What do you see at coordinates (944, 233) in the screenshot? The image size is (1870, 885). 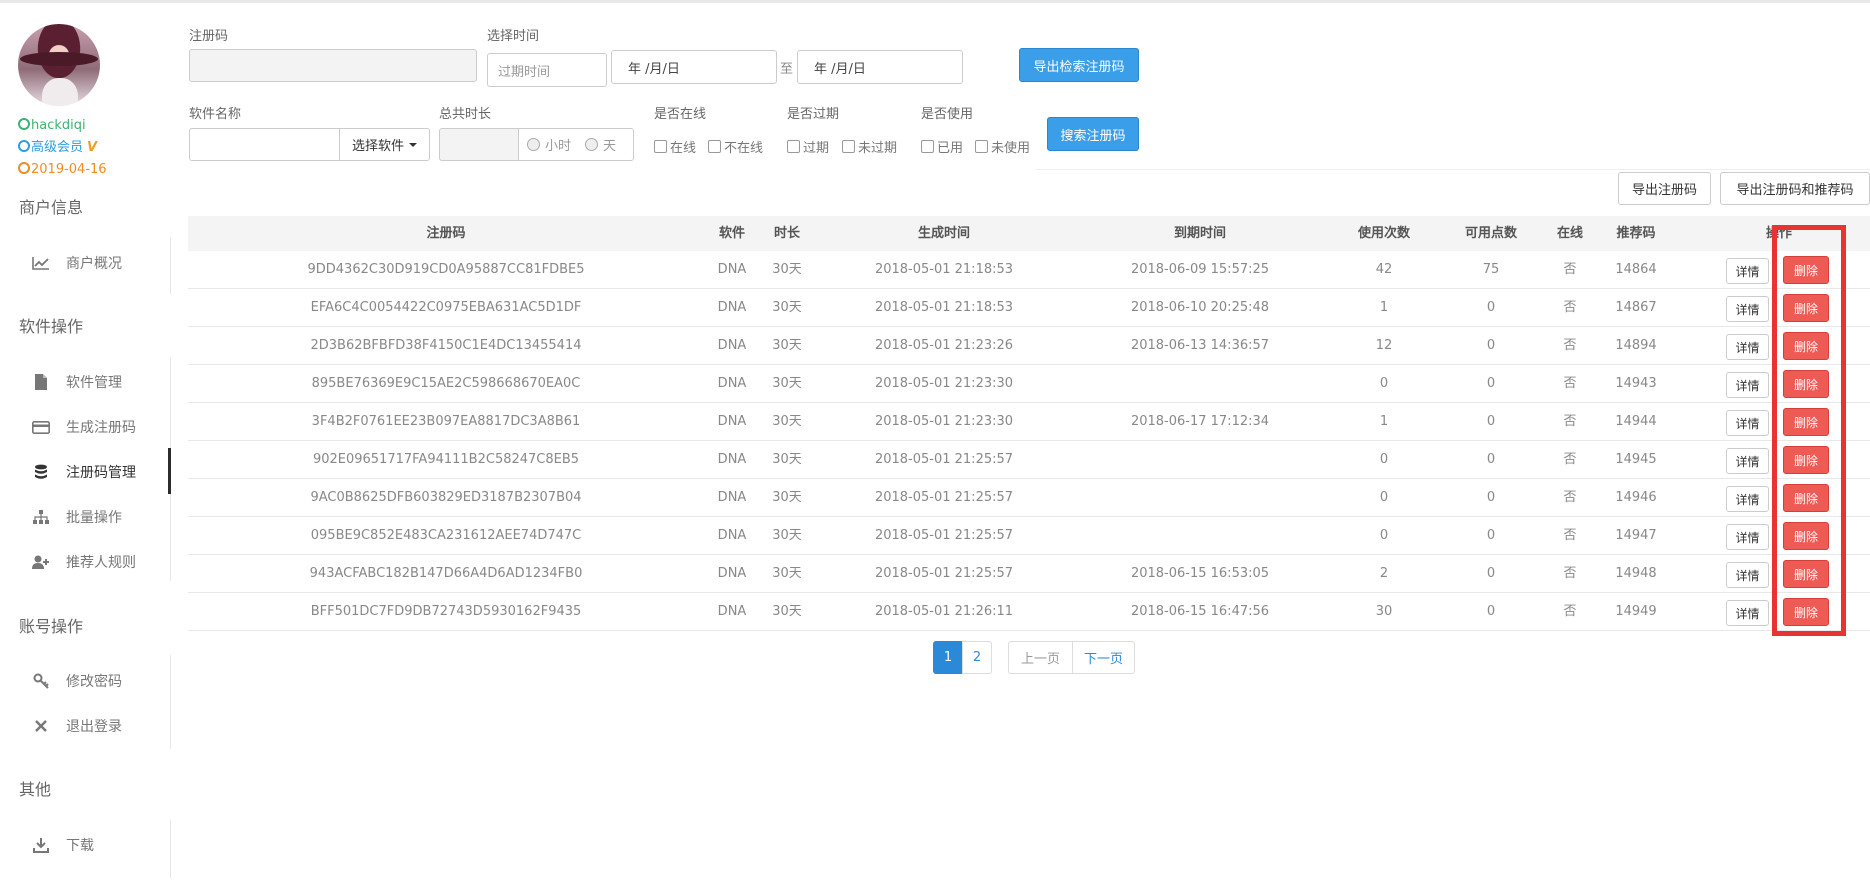 I see `column-header-created: 生成时间` at bounding box center [944, 233].